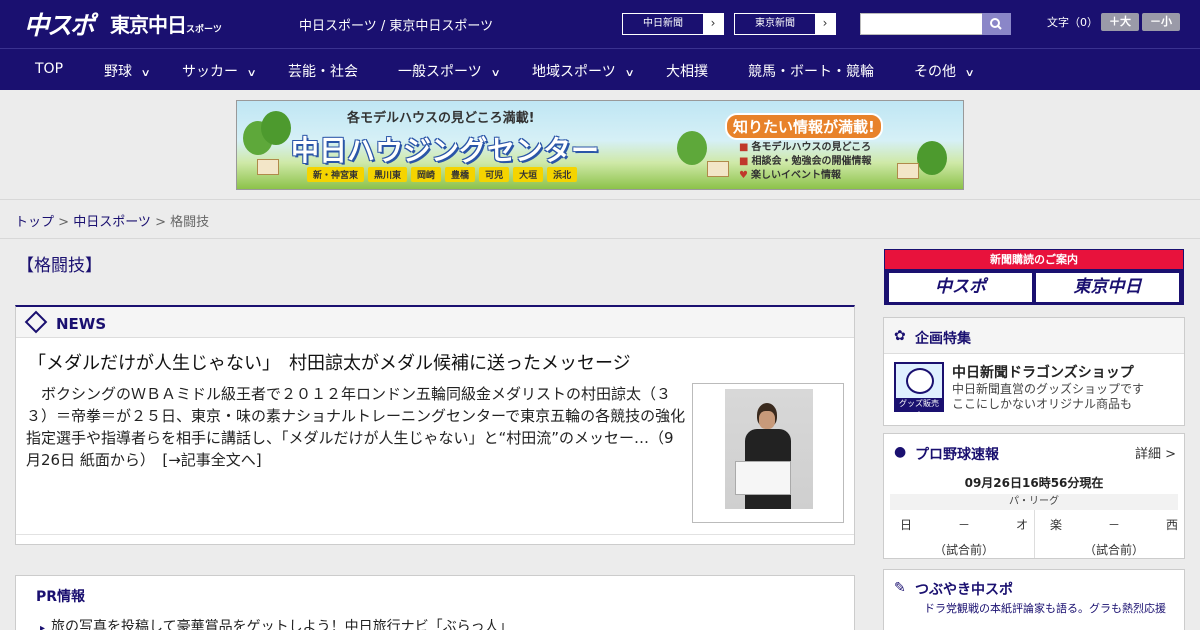  I want to click on breadcrumb-home: トップ, so click(34, 222).